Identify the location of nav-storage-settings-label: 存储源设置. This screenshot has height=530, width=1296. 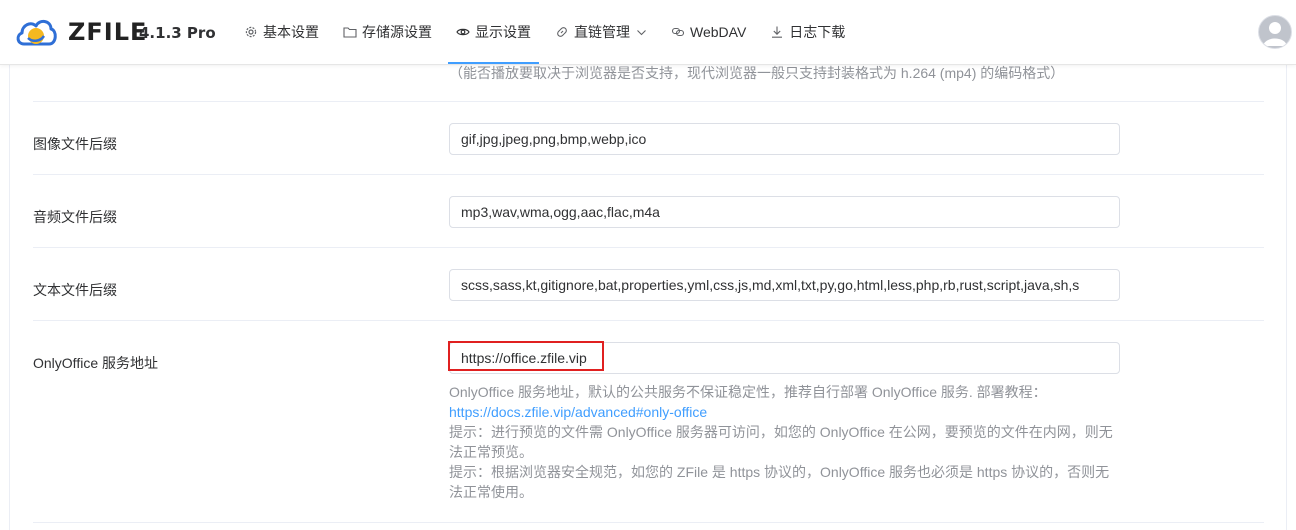
(397, 32).